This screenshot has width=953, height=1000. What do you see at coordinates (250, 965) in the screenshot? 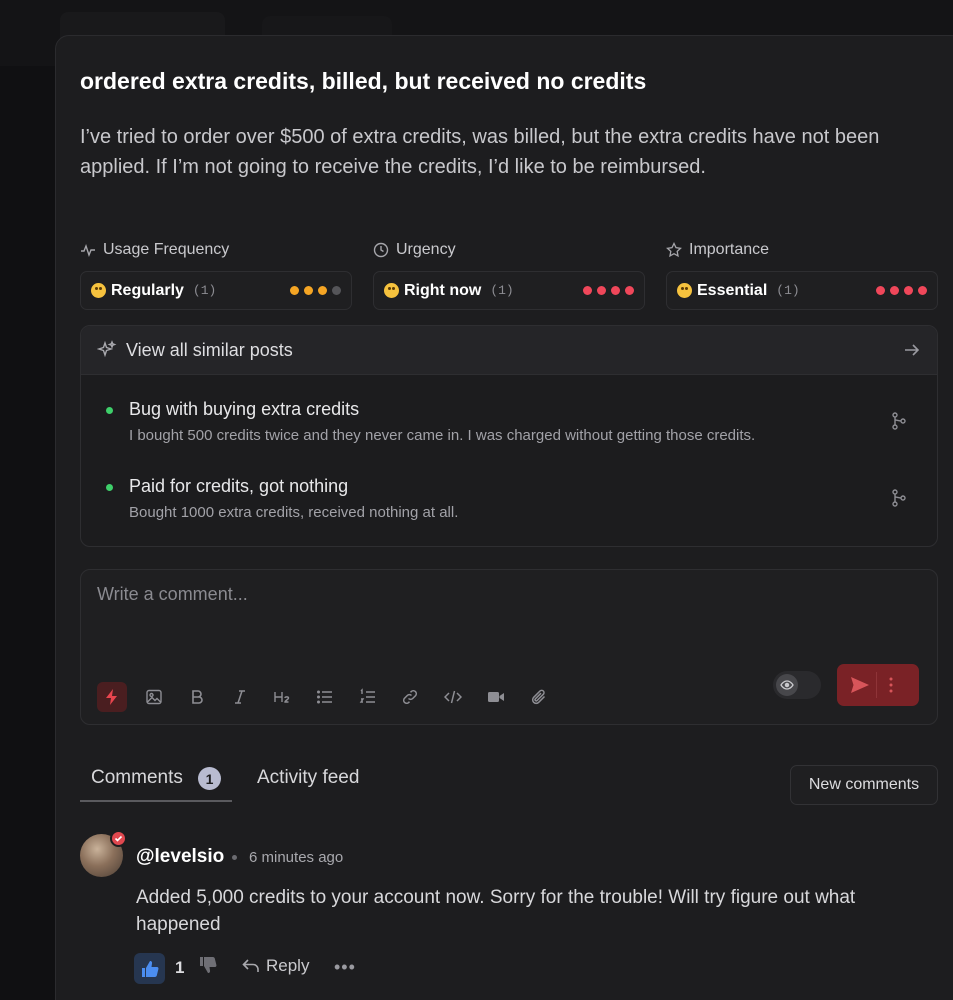
I see `reply-icon` at bounding box center [250, 965].